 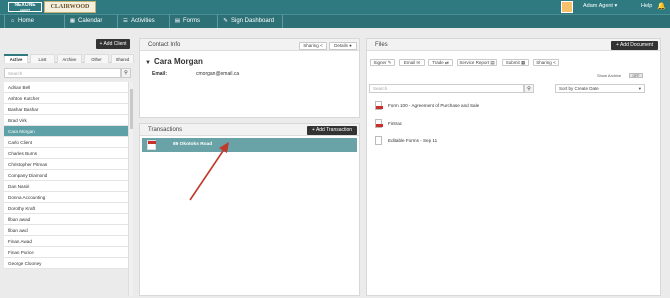 What do you see at coordinates (69, 58) in the screenshot?
I see `tab-archive: Archive` at bounding box center [69, 58].